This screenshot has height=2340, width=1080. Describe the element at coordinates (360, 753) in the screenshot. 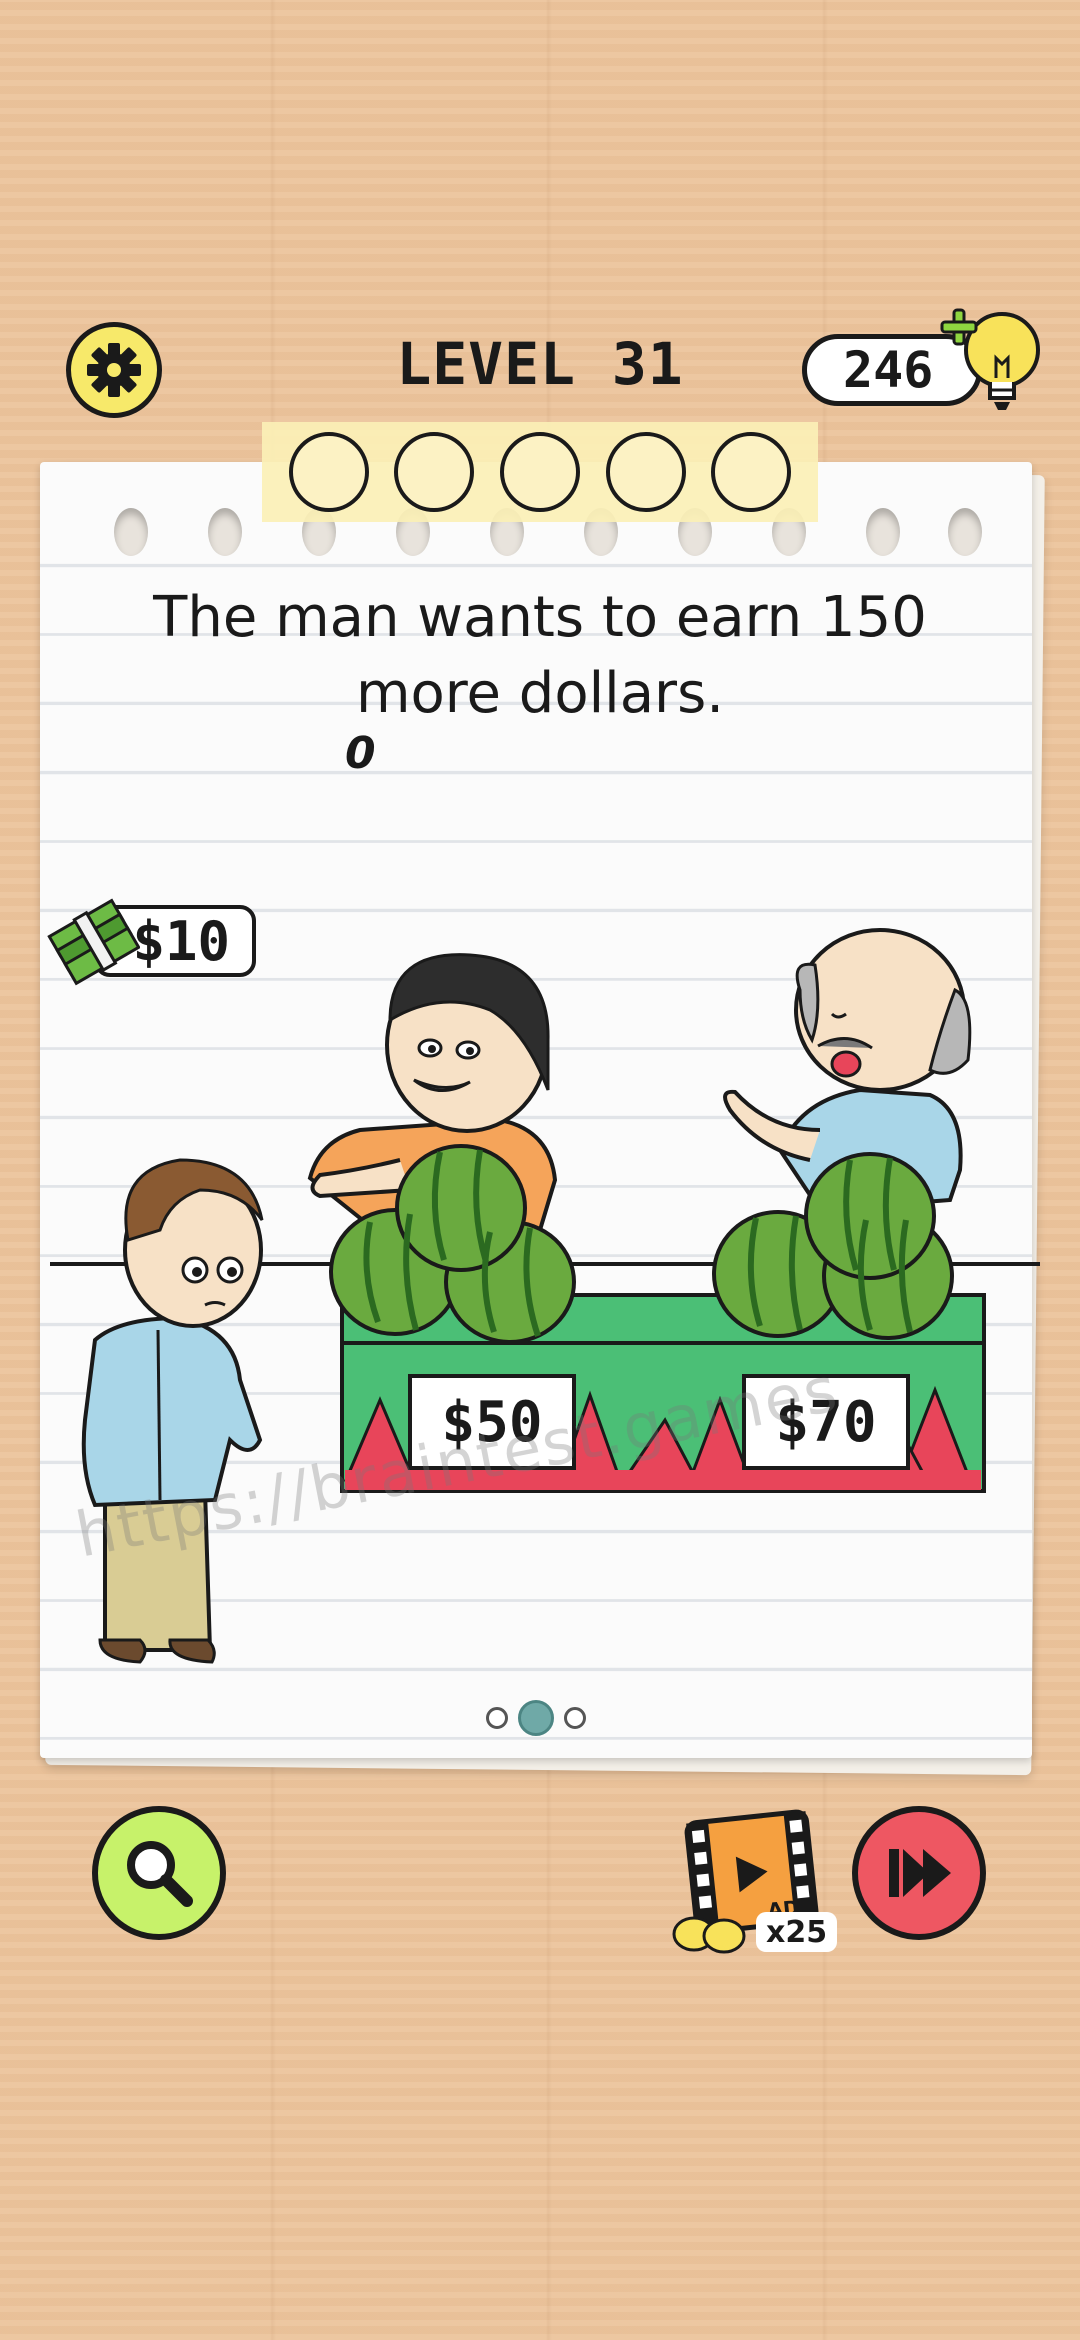

I see `earnings-counter: 0` at that location.